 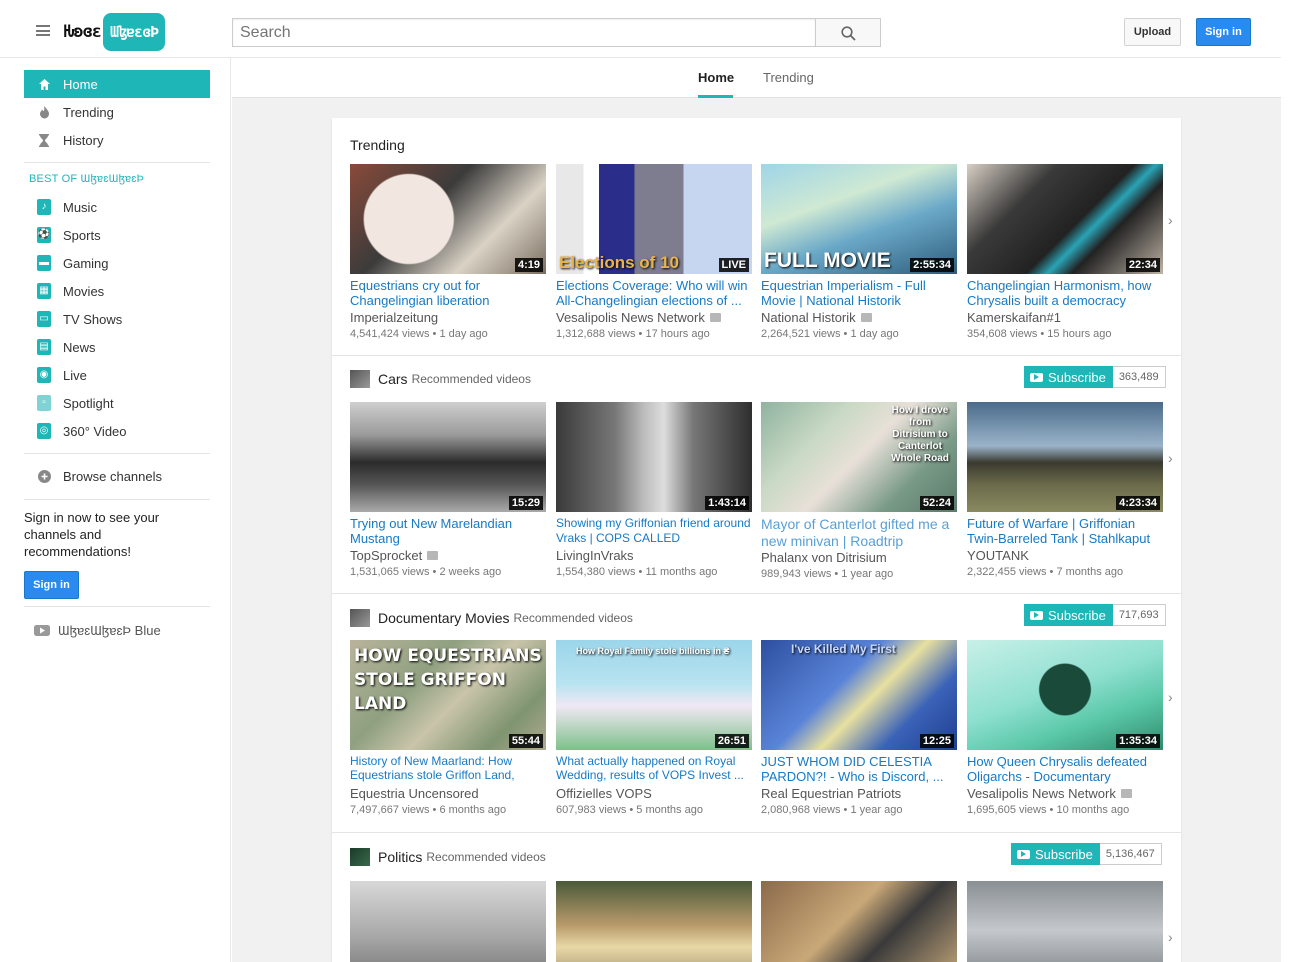 What do you see at coordinates (117, 375) in the screenshot?
I see `sidebar-item-live: ◉ Live` at bounding box center [117, 375].